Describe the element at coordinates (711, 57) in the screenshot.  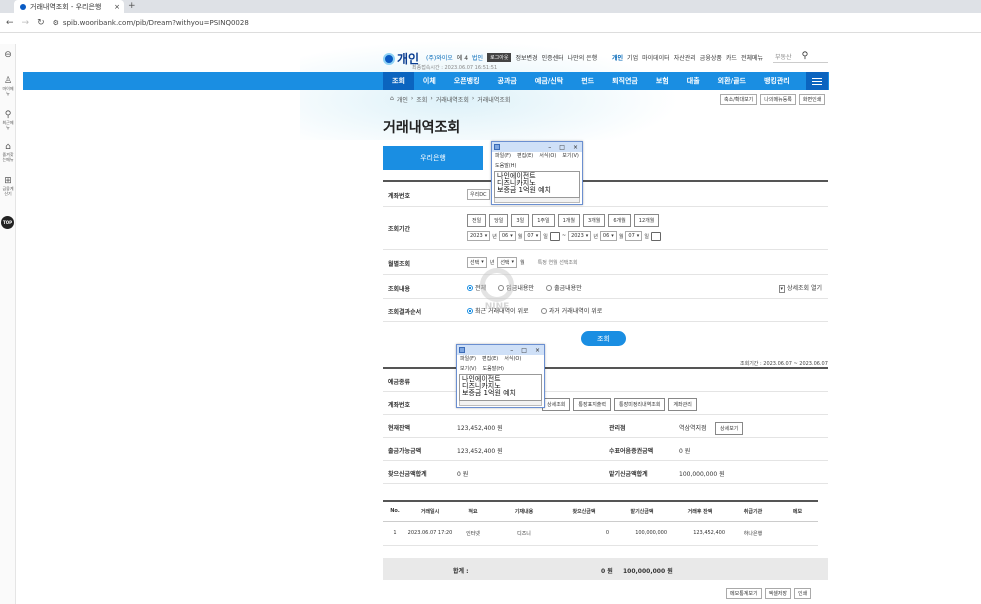
I see `gnb-products: 금융상품` at that location.